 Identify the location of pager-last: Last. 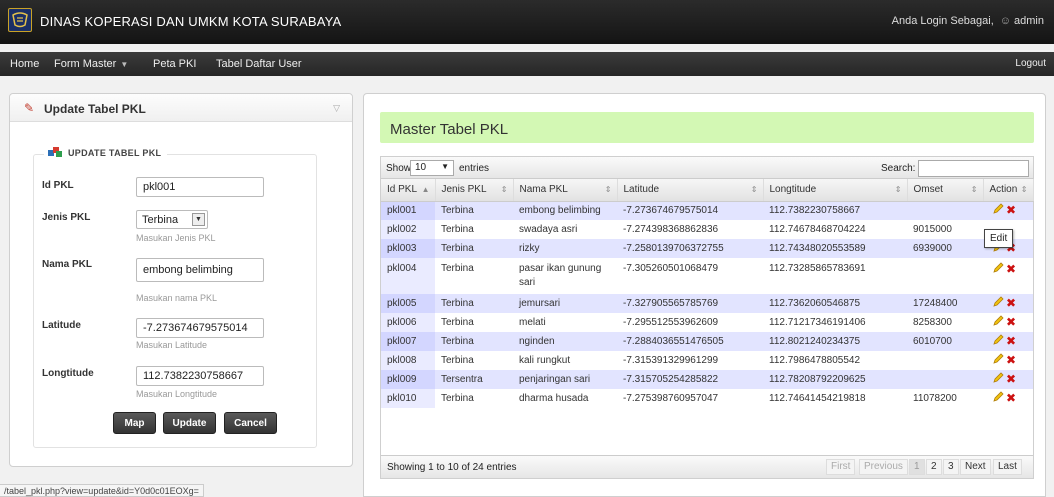
(1007, 467).